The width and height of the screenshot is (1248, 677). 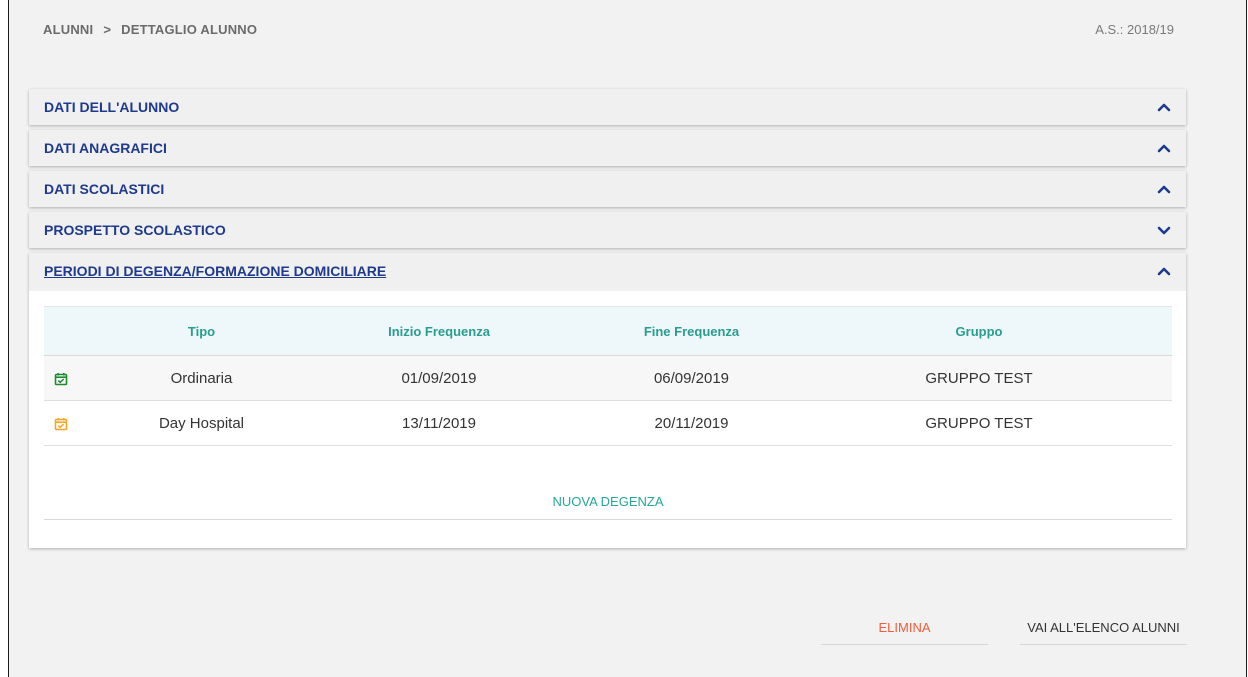 What do you see at coordinates (104, 189) in the screenshot?
I see `panel-title: DATI SCOLASTICI` at bounding box center [104, 189].